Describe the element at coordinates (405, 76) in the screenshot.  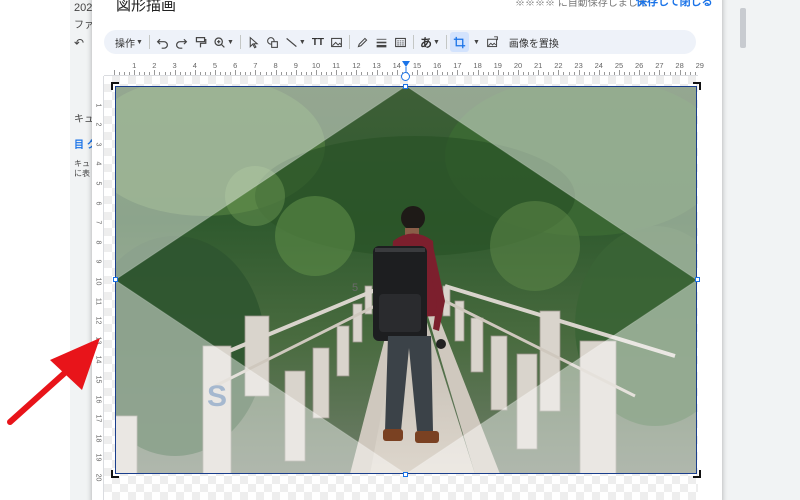
I see `rotate-handle` at that location.